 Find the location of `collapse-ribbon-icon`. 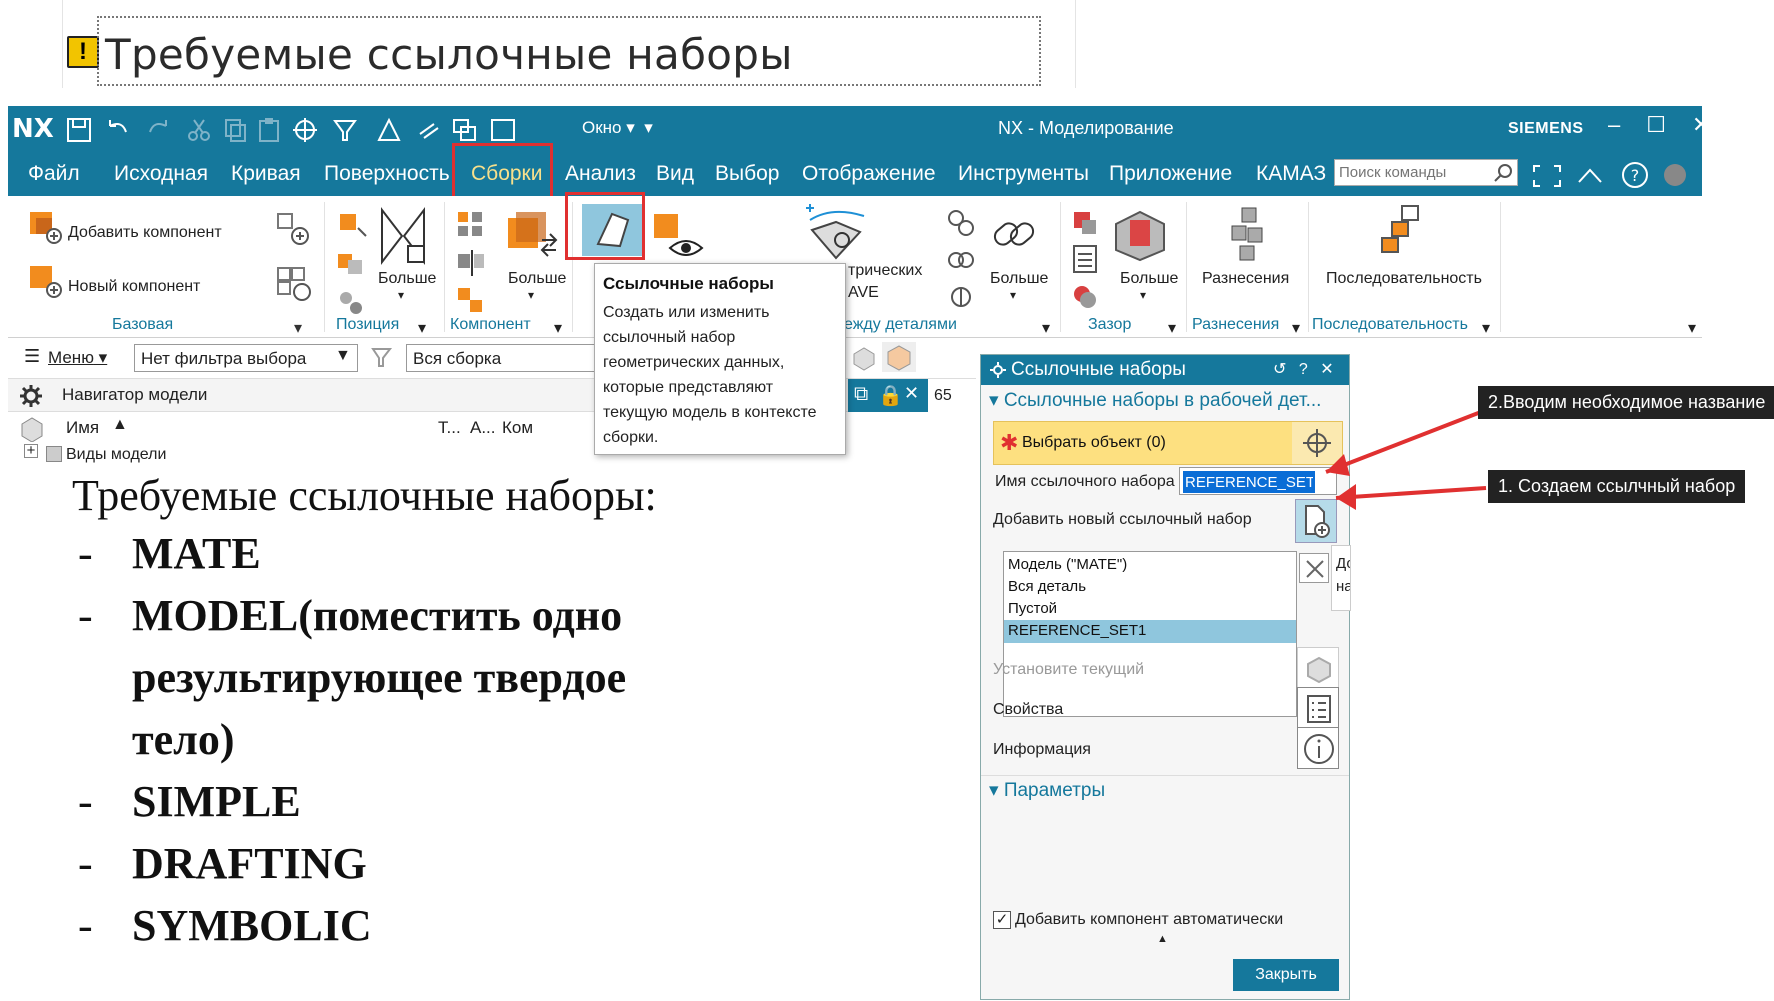

collapse-ribbon-icon is located at coordinates (1590, 176).